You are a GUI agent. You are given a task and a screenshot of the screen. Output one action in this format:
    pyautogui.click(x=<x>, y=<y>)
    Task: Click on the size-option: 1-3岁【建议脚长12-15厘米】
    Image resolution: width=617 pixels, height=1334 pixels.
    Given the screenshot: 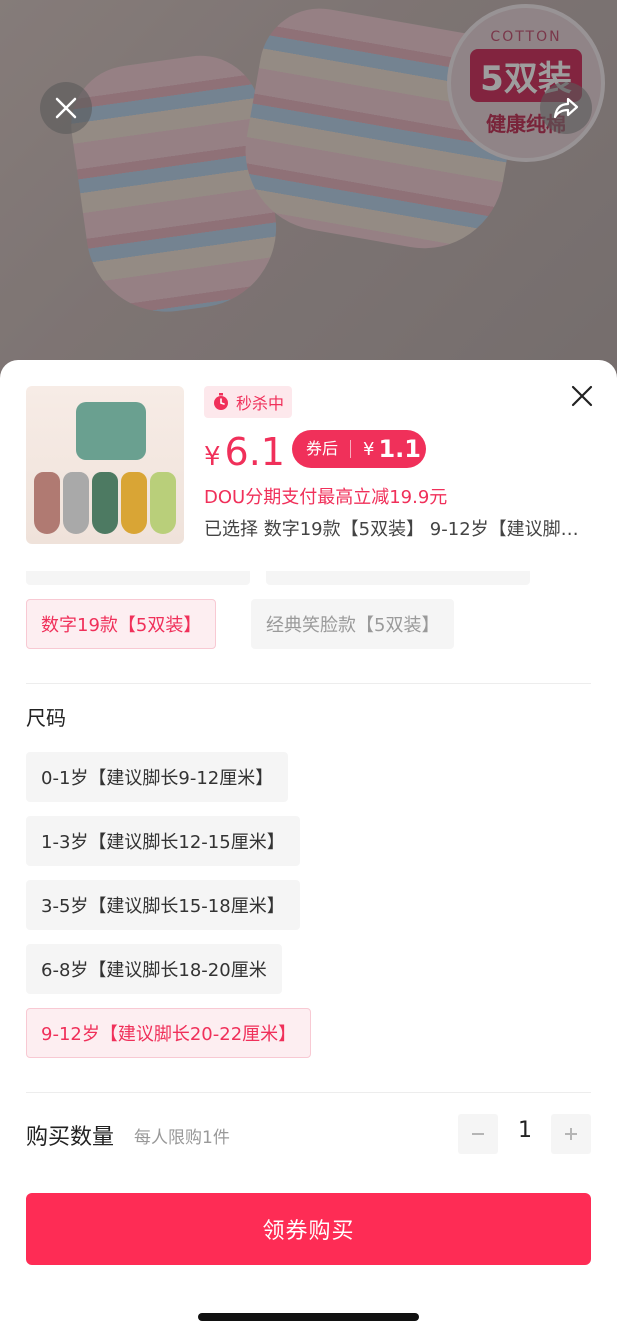 What is the action you would take?
    pyautogui.click(x=163, y=841)
    